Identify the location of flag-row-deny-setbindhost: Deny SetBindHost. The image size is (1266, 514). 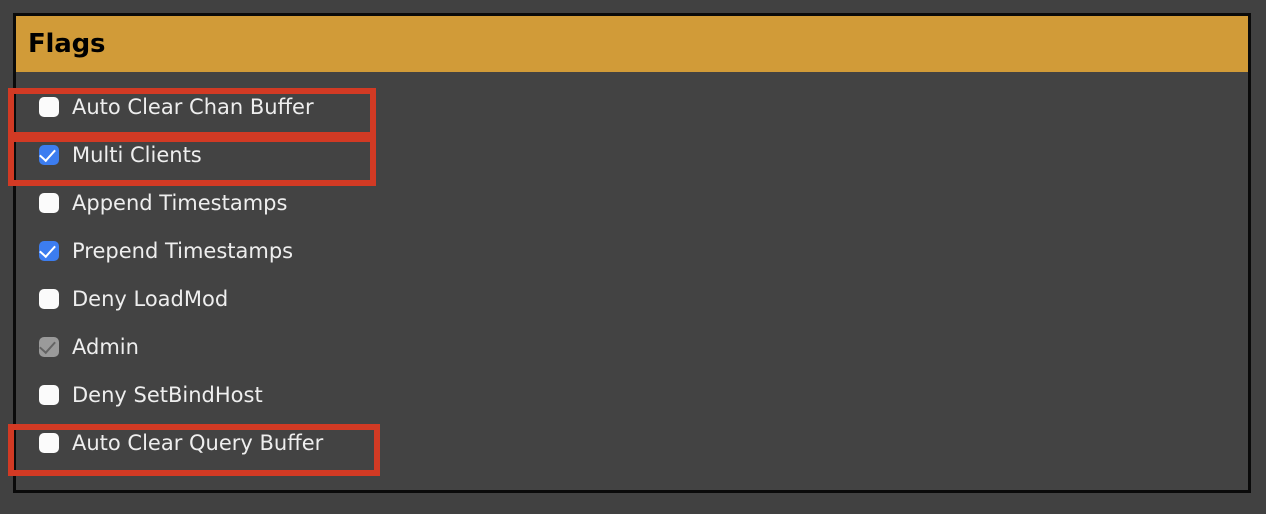
(632, 395).